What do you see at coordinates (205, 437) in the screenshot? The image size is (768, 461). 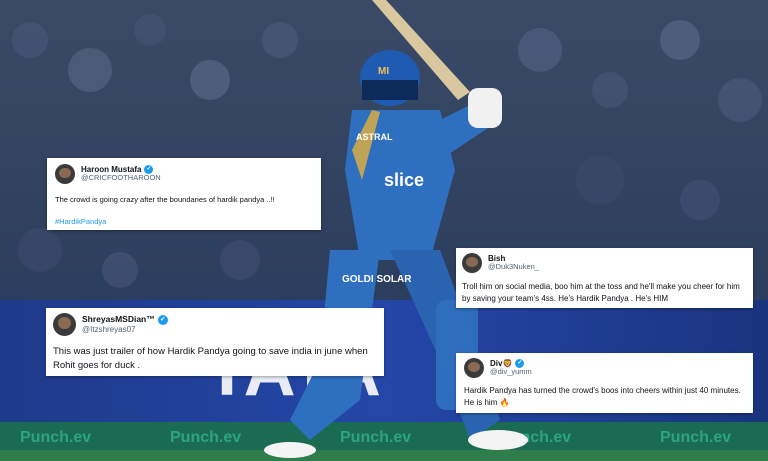 I see `board-ad-2: Punch.ev` at bounding box center [205, 437].